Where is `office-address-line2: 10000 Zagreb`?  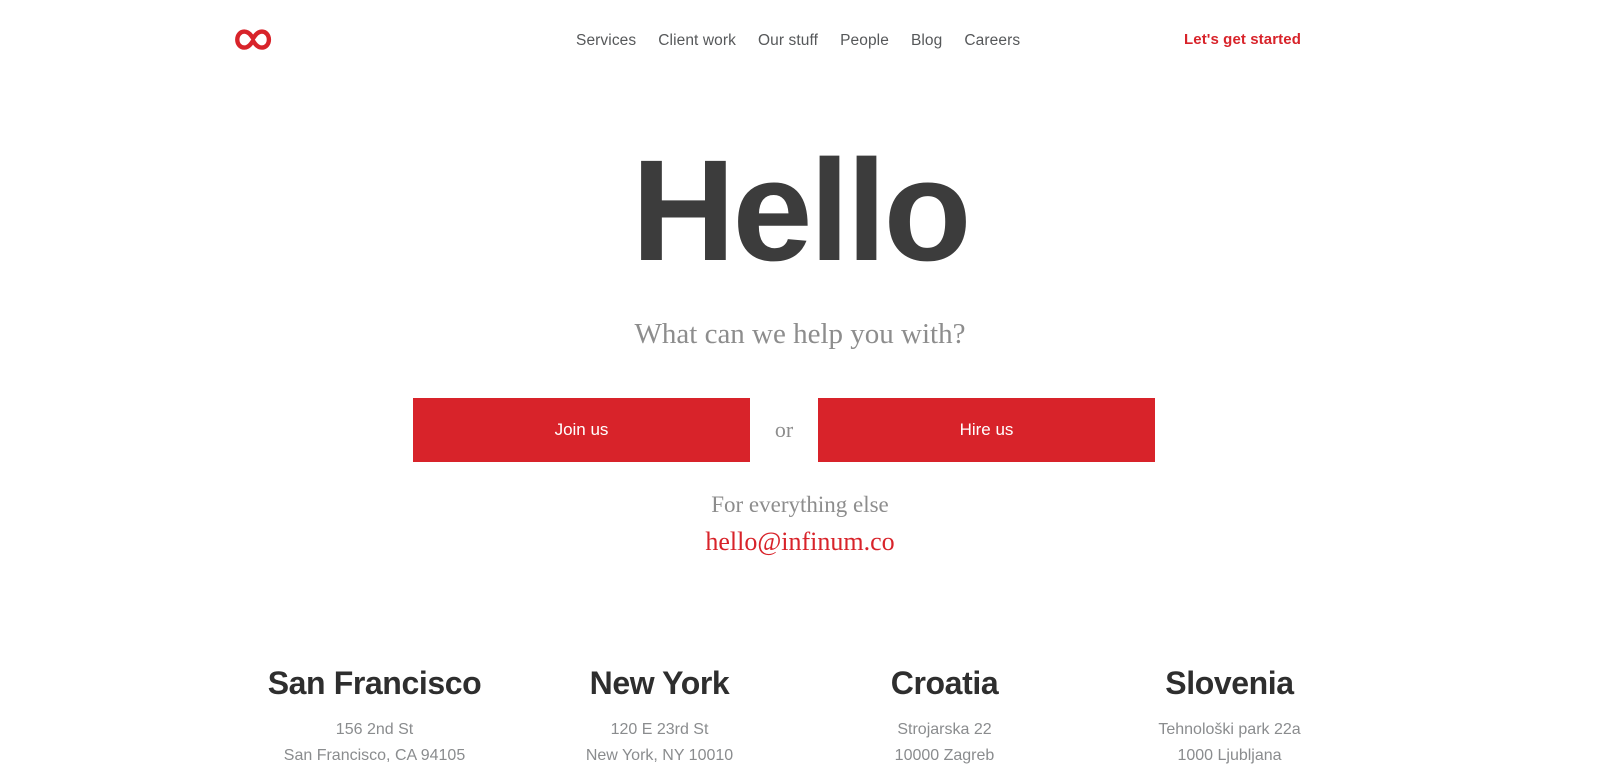 office-address-line2: 10000 Zagreb is located at coordinates (944, 755).